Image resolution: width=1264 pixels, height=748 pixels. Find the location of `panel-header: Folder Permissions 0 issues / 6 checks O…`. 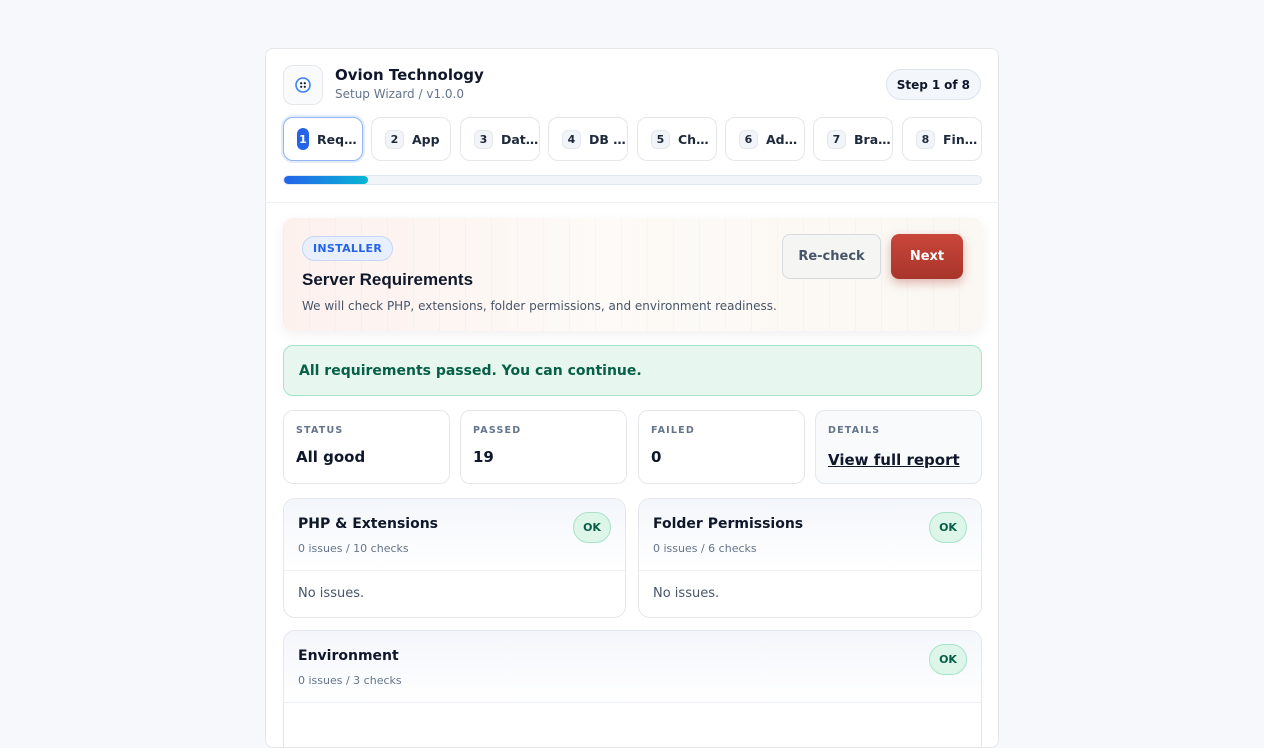

panel-header: Folder Permissions 0 issues / 6 checks O… is located at coordinates (810, 535).